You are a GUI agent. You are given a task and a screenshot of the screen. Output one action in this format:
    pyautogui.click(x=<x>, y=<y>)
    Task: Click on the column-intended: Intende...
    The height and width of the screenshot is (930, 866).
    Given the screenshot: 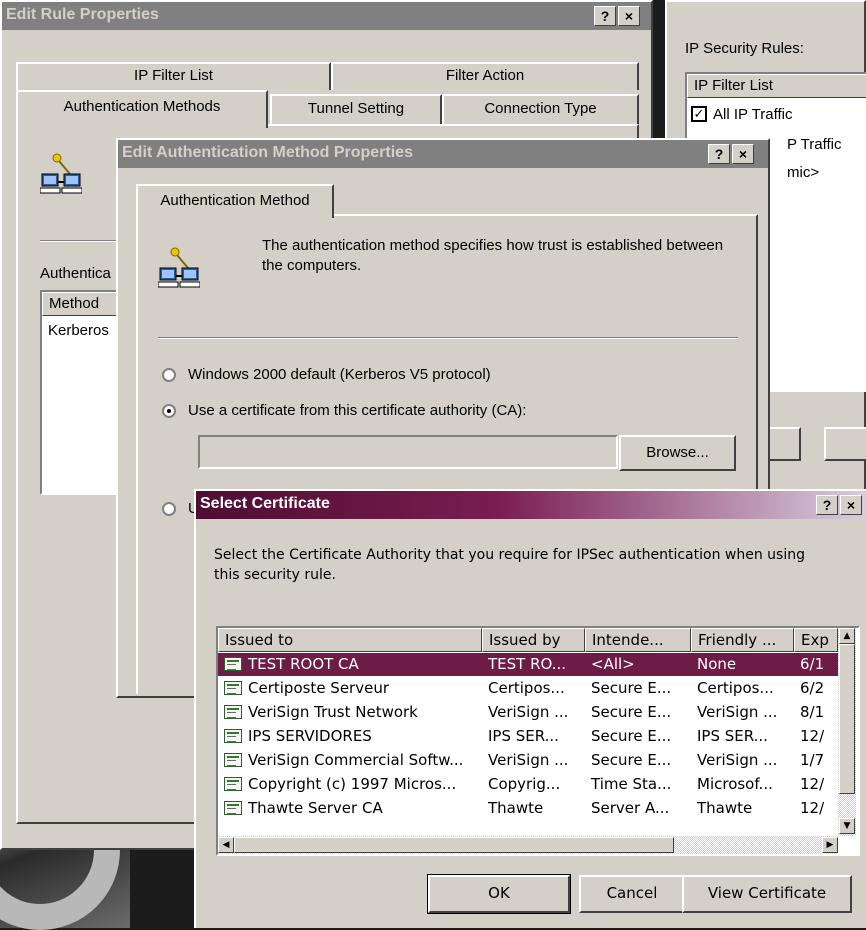 What is the action you would take?
    pyautogui.click(x=638, y=640)
    